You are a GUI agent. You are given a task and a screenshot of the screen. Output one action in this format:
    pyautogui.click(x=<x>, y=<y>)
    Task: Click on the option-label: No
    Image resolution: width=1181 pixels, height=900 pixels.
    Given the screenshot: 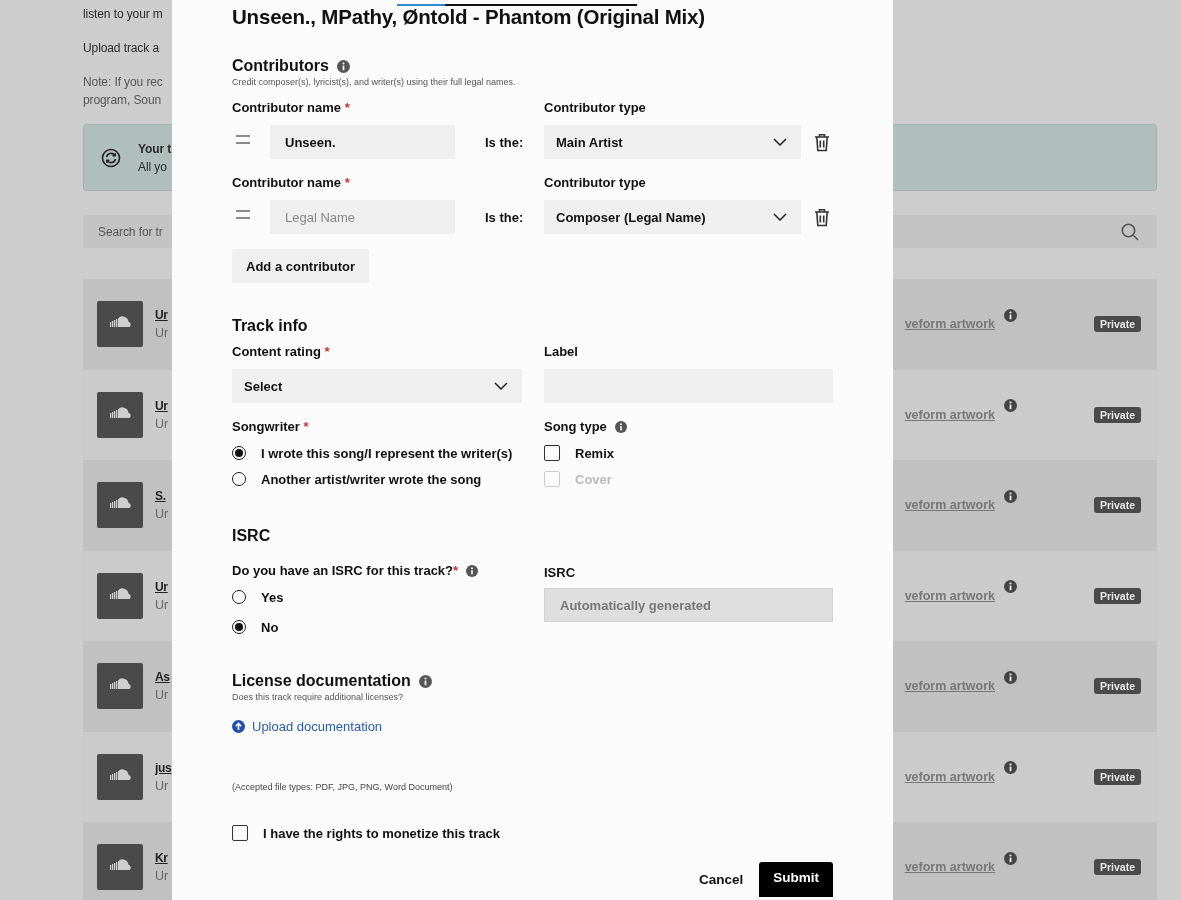 What is the action you would take?
    pyautogui.click(x=270, y=627)
    